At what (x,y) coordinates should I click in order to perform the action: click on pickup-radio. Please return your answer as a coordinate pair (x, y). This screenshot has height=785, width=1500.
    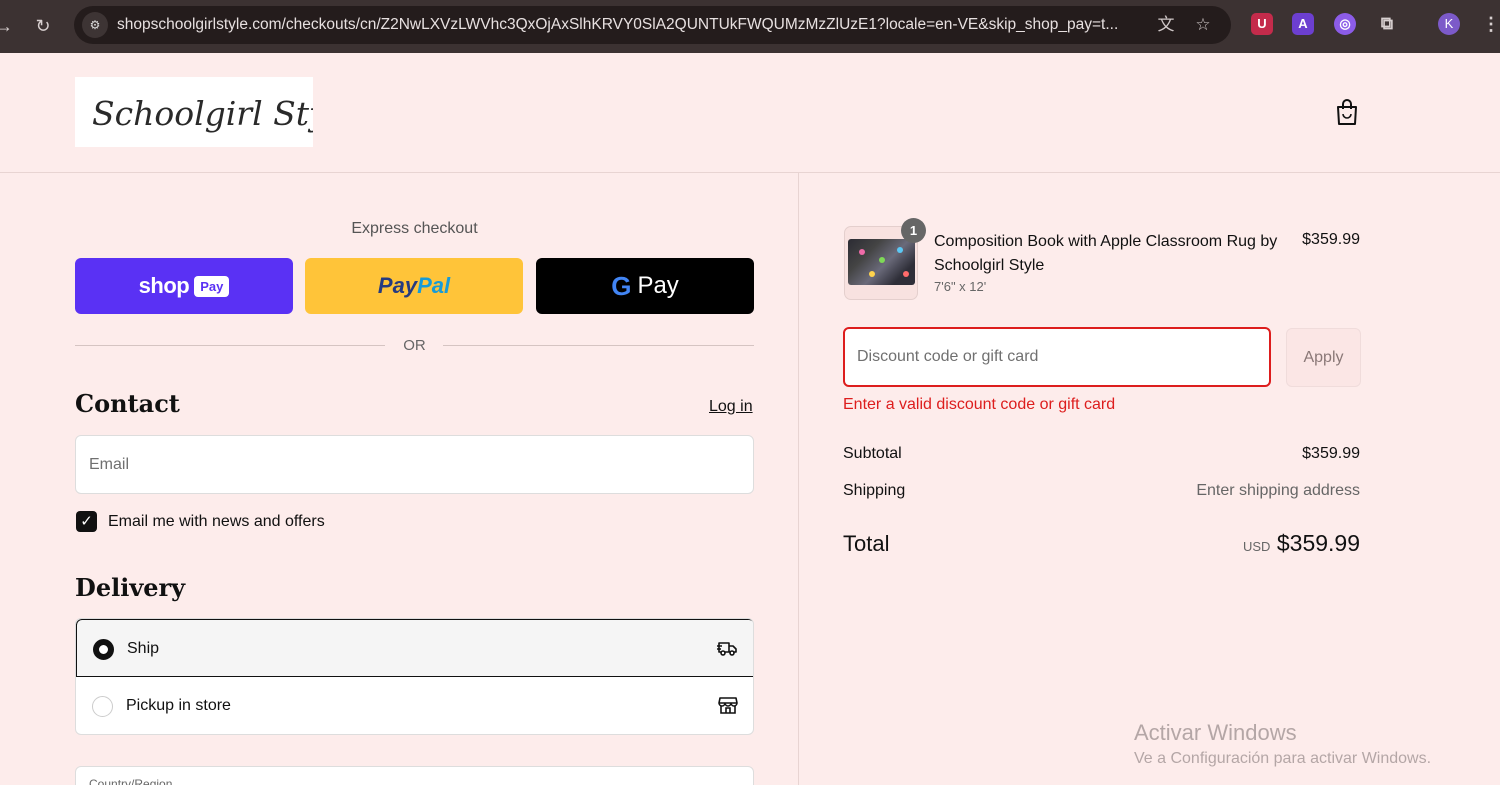
    Looking at the image, I should click on (102, 706).